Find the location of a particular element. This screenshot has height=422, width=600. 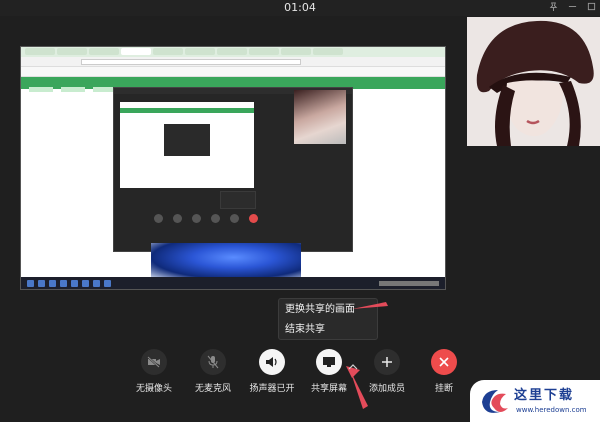

hang-up-label: 挂断 is located at coordinates (443, 389).